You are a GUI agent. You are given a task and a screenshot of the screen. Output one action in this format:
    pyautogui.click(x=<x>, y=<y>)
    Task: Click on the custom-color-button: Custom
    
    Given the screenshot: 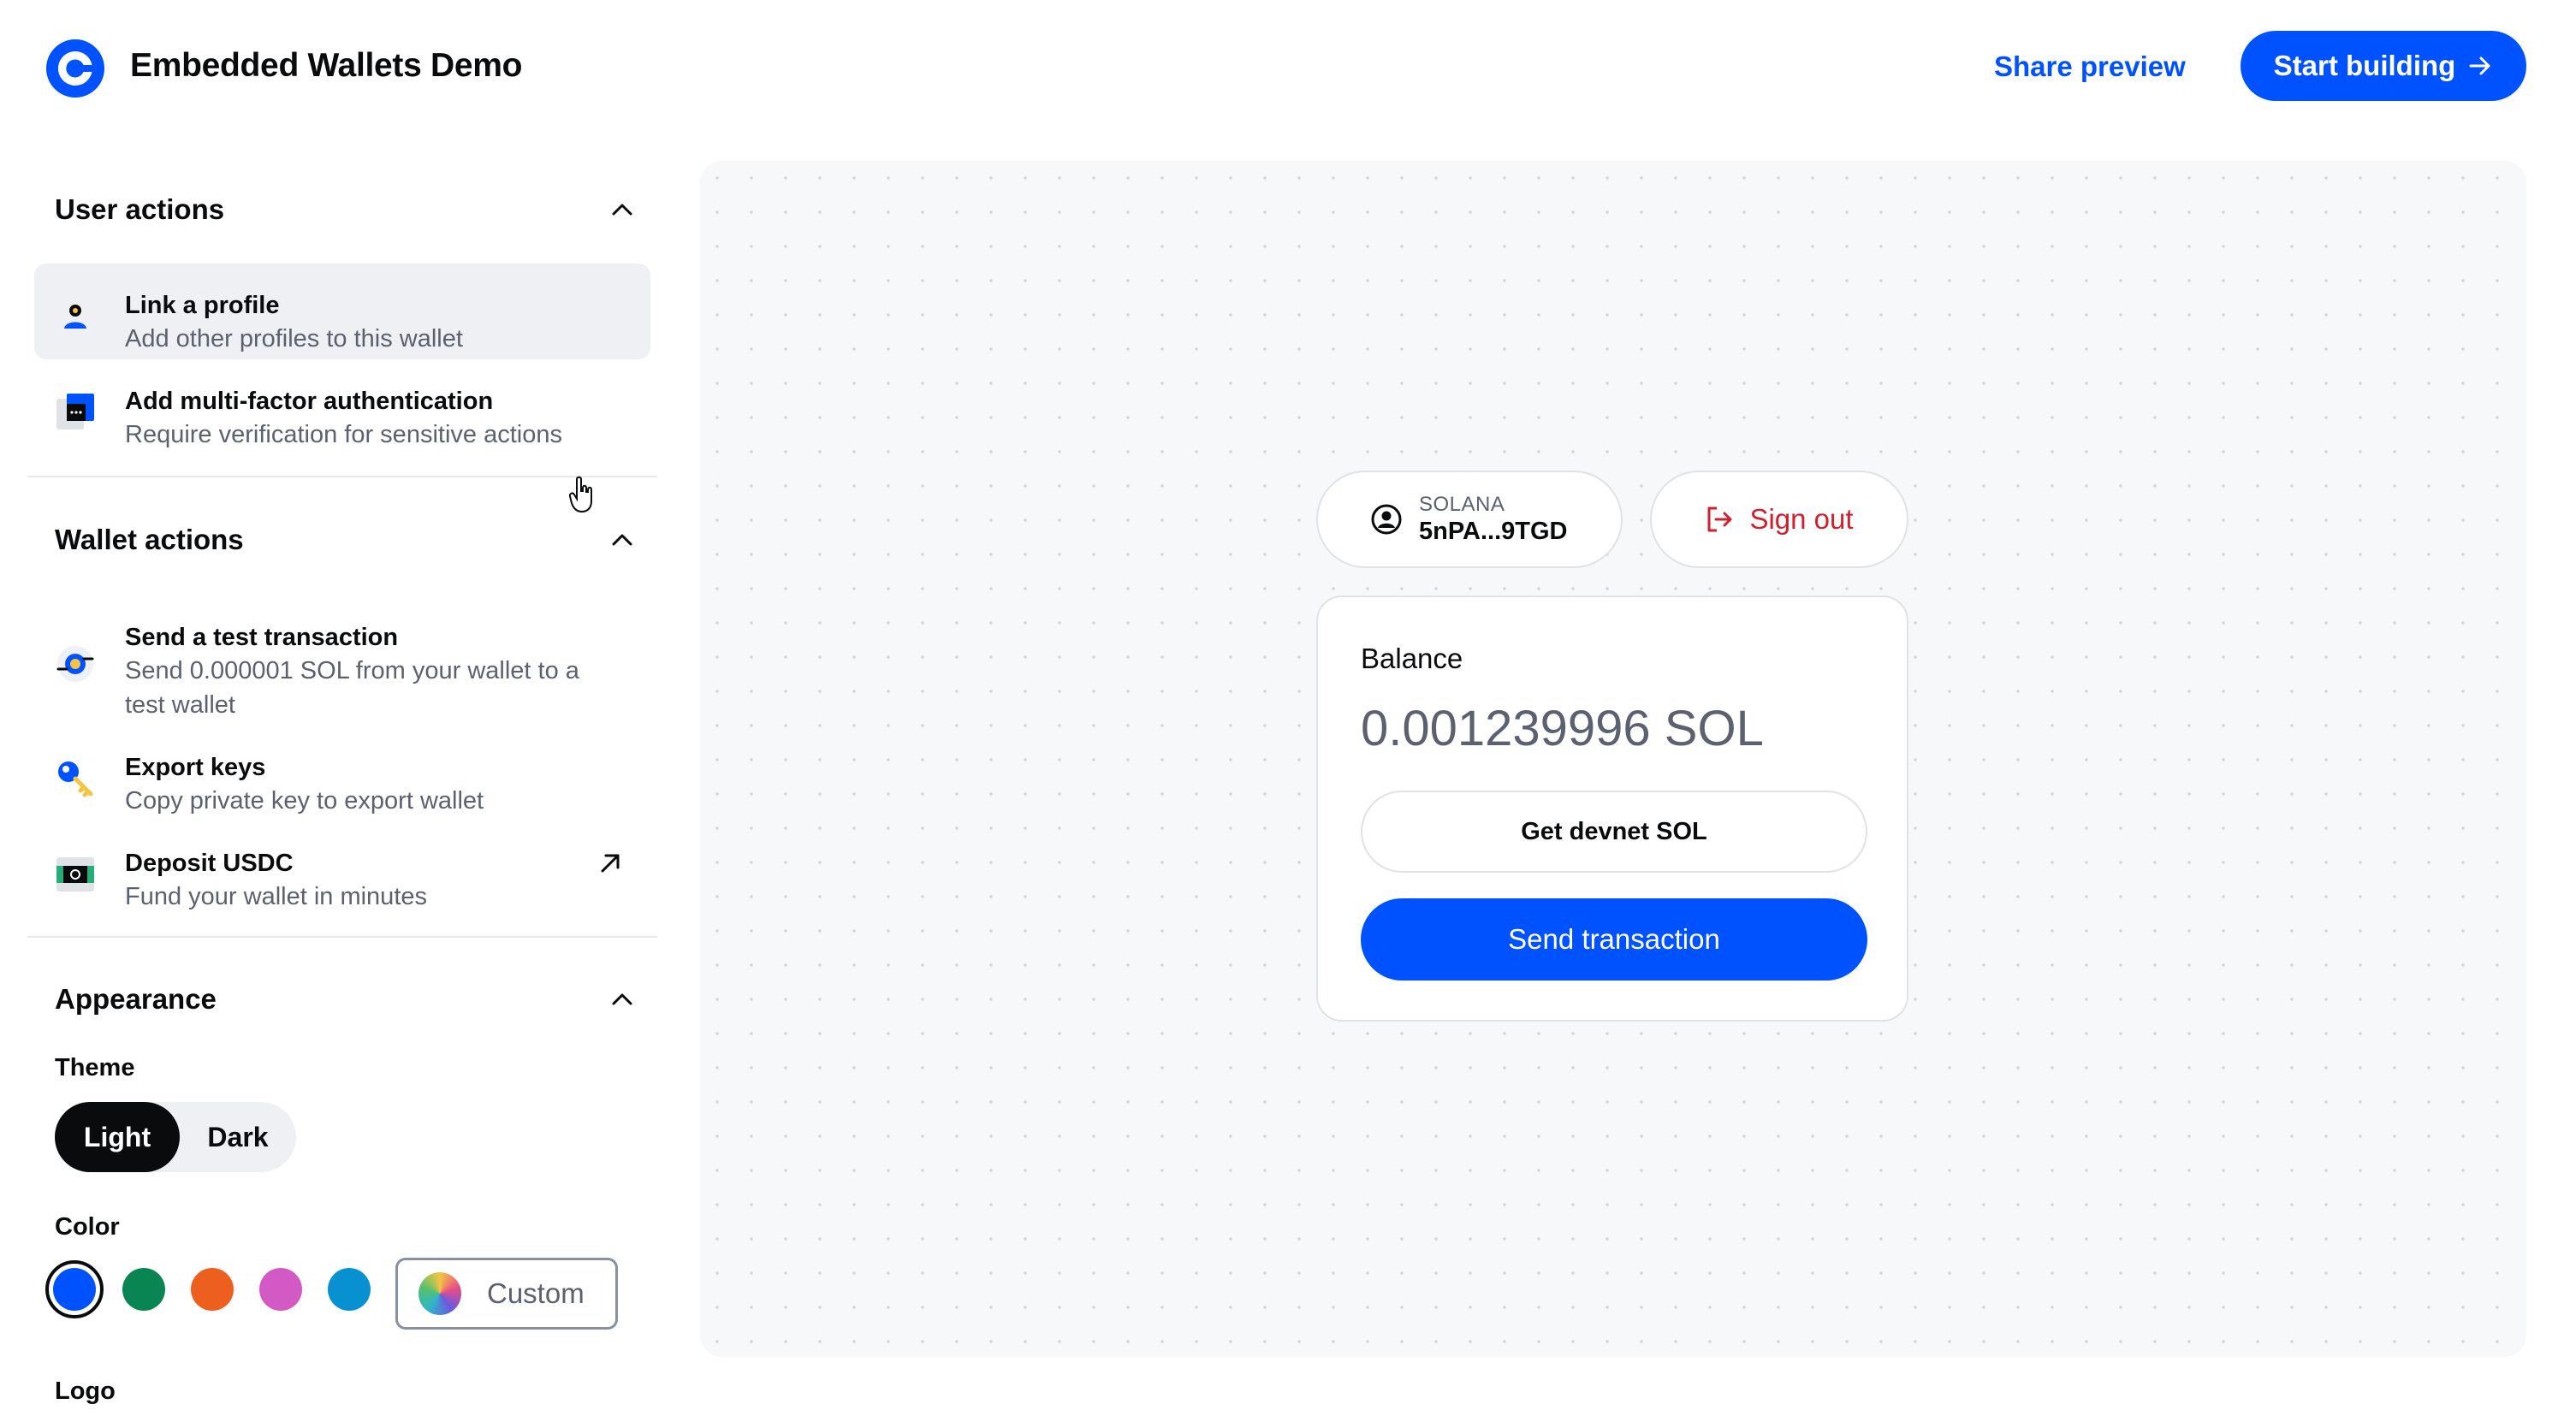 What is the action you would take?
    pyautogui.click(x=506, y=1294)
    